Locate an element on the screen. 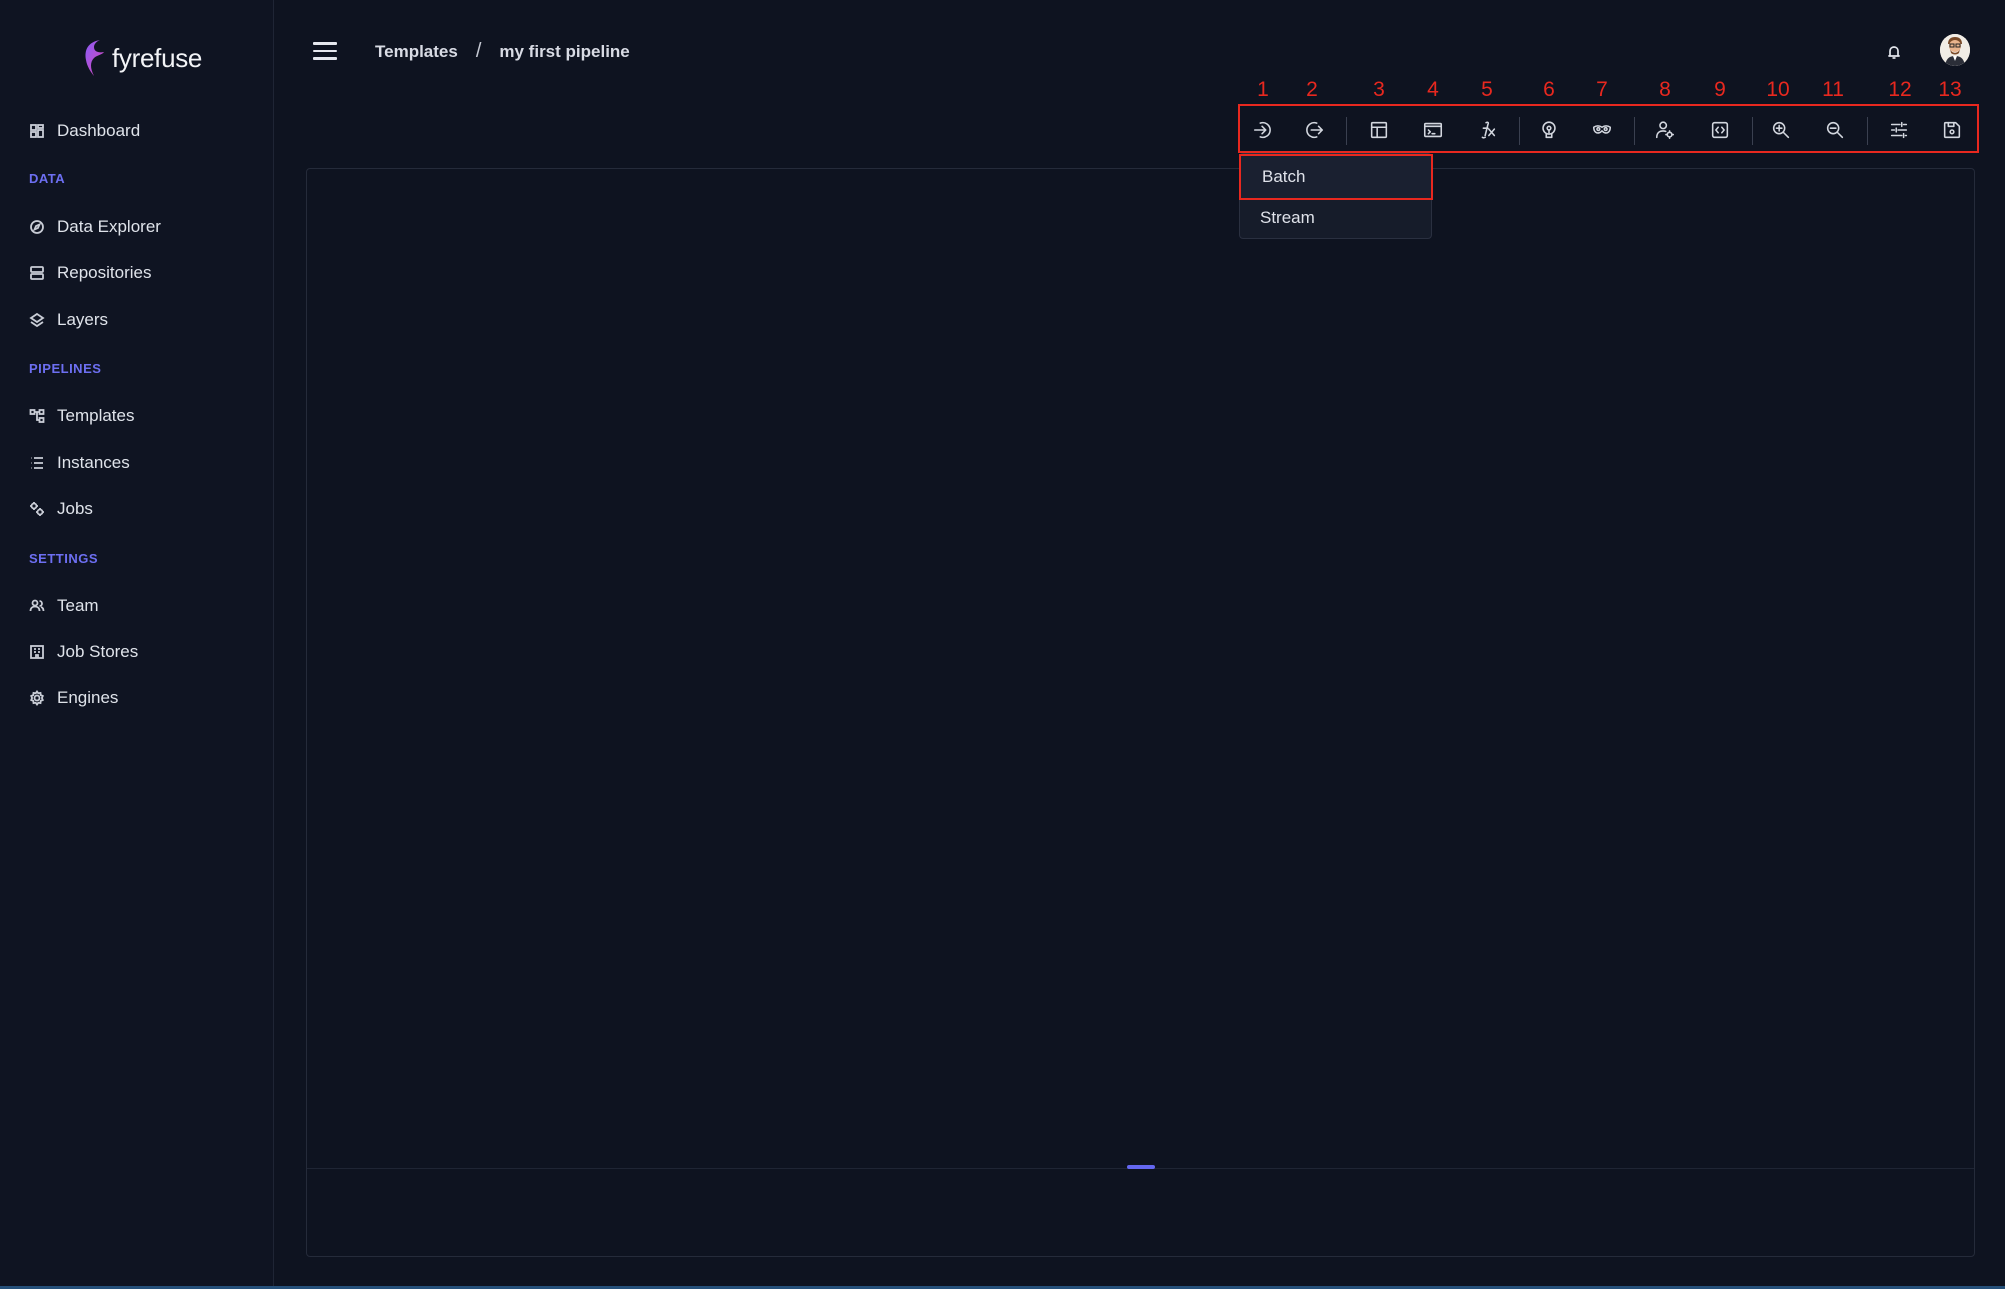 The height and width of the screenshot is (1289, 2005). table-icon is located at coordinates (1379, 130).